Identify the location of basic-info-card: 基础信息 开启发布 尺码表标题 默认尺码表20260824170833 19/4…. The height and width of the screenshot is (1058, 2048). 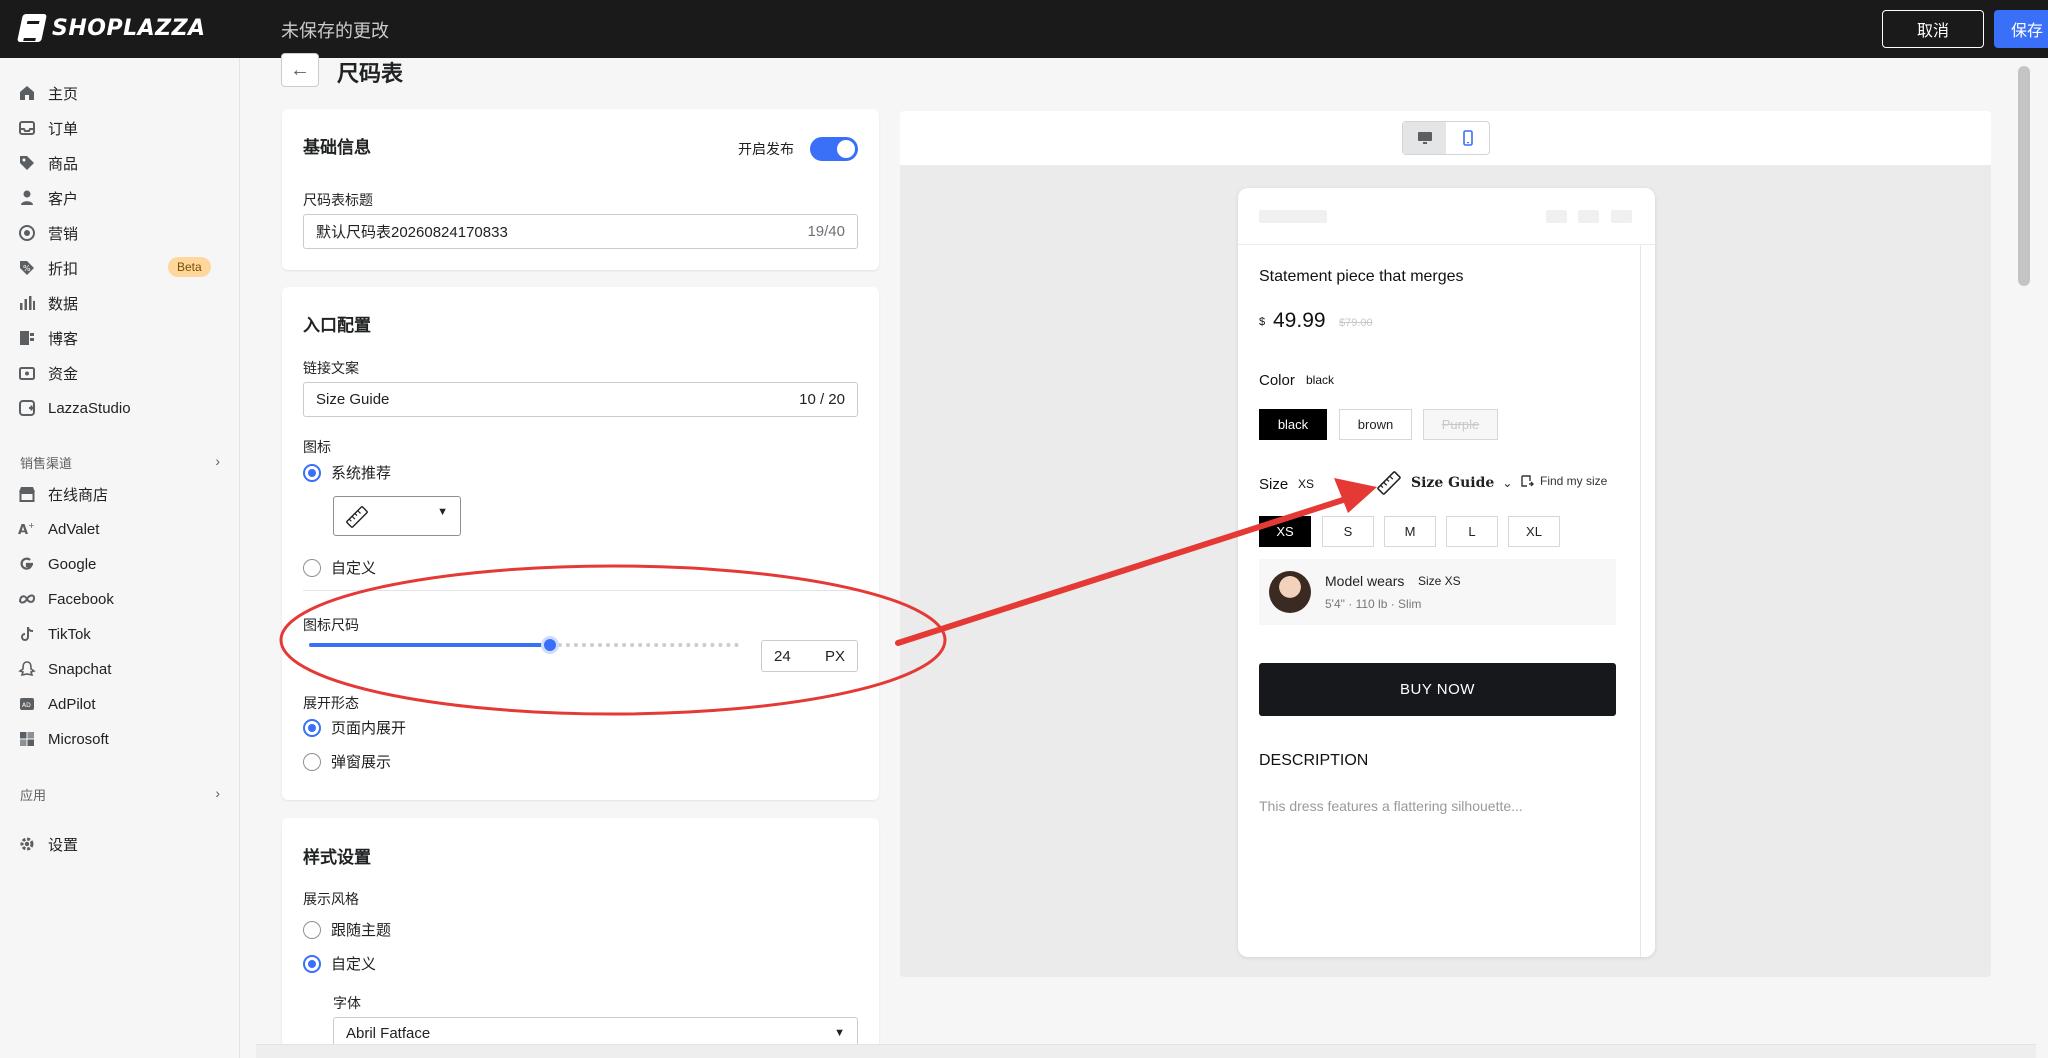
(580, 189).